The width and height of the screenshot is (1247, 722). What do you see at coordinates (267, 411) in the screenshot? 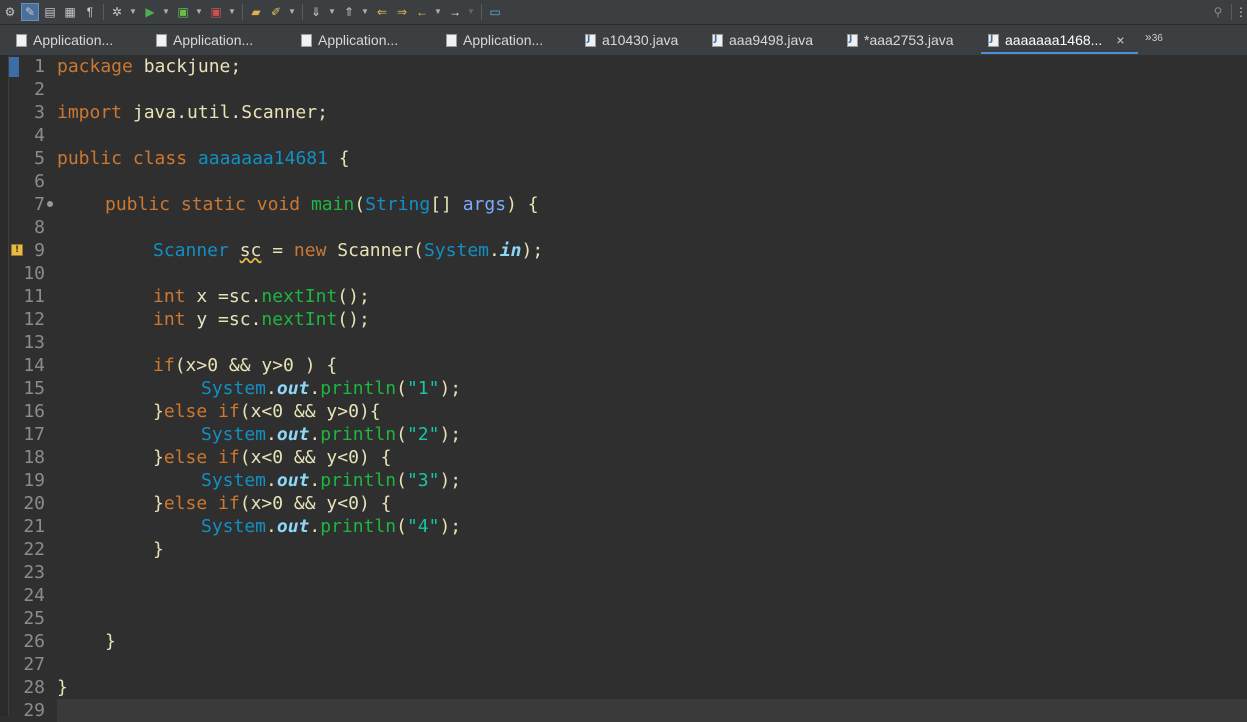
I see `code-line-16: }else if(x<0 && y>0){` at bounding box center [267, 411].